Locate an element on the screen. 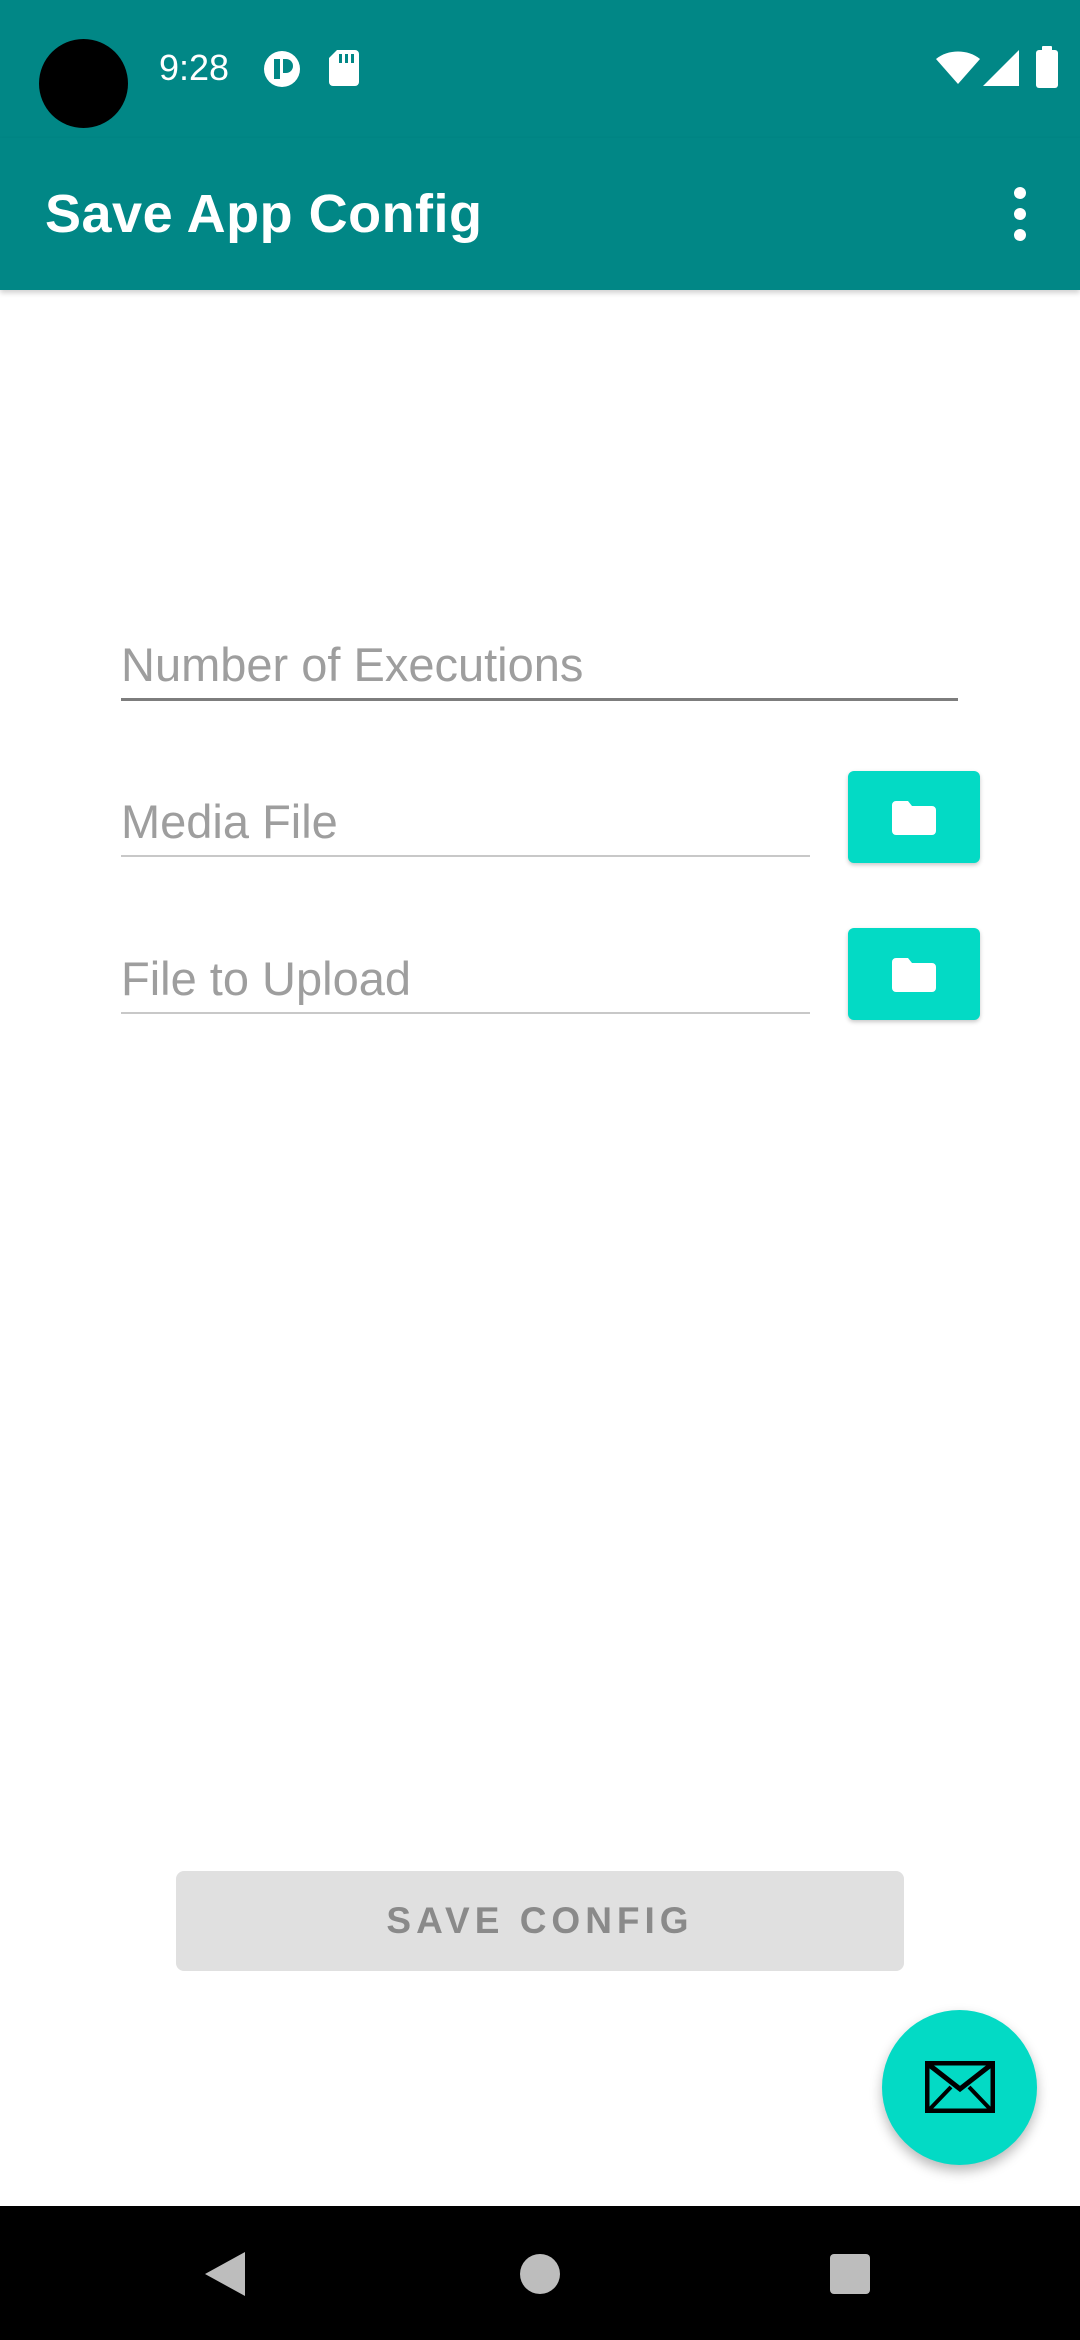  upload-file-browse-button is located at coordinates (914, 974).